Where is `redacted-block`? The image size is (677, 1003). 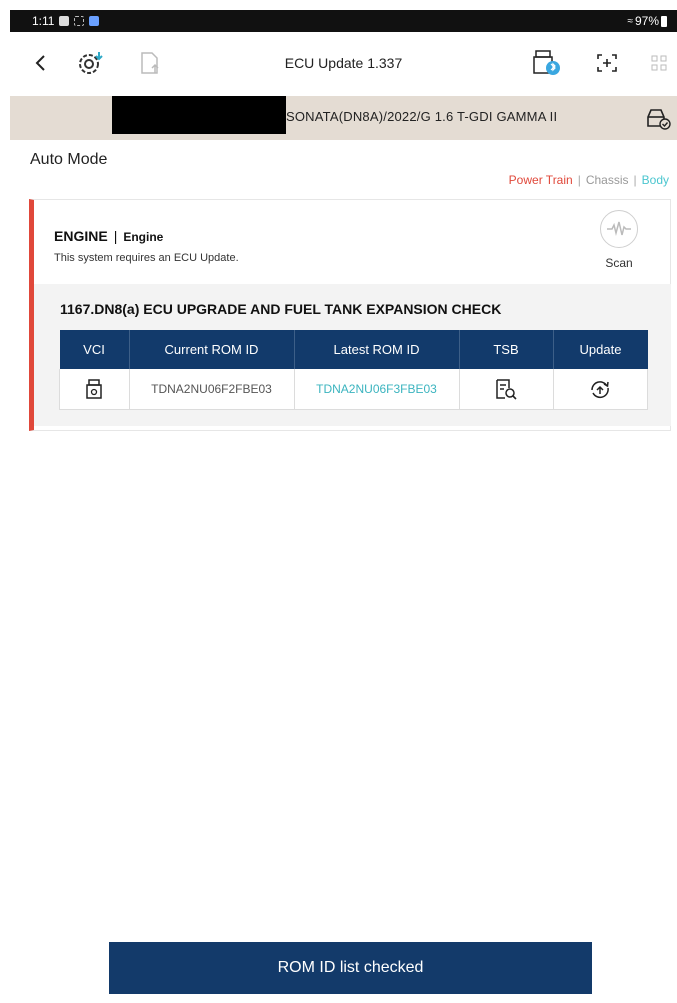
redacted-block is located at coordinates (199, 115).